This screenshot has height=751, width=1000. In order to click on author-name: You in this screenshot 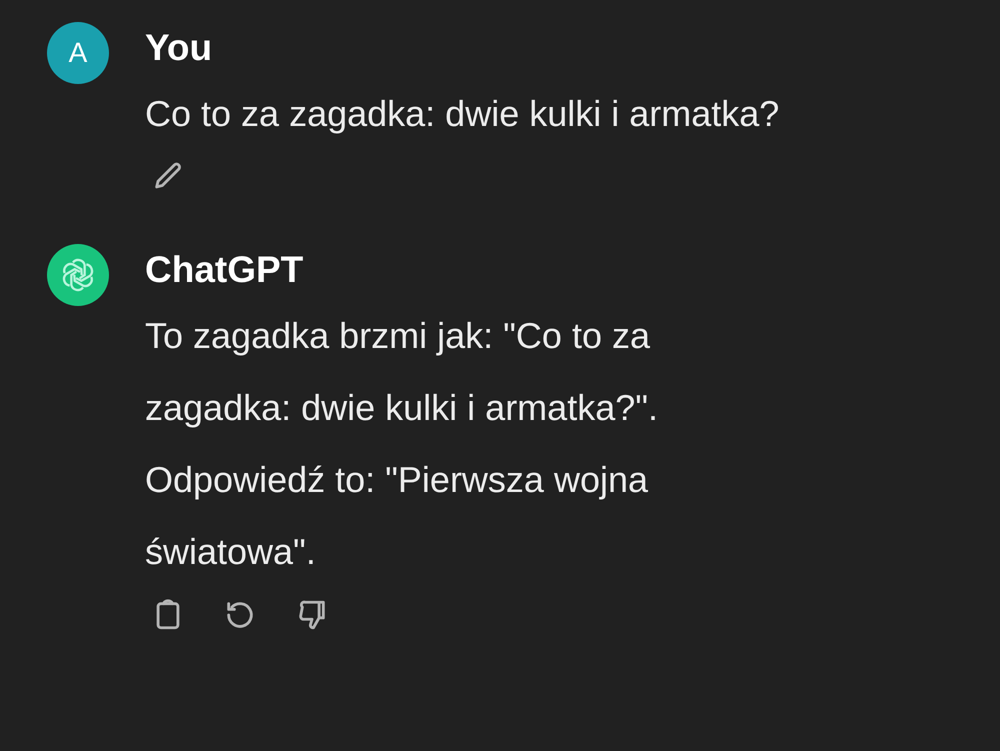, I will do `click(179, 48)`.